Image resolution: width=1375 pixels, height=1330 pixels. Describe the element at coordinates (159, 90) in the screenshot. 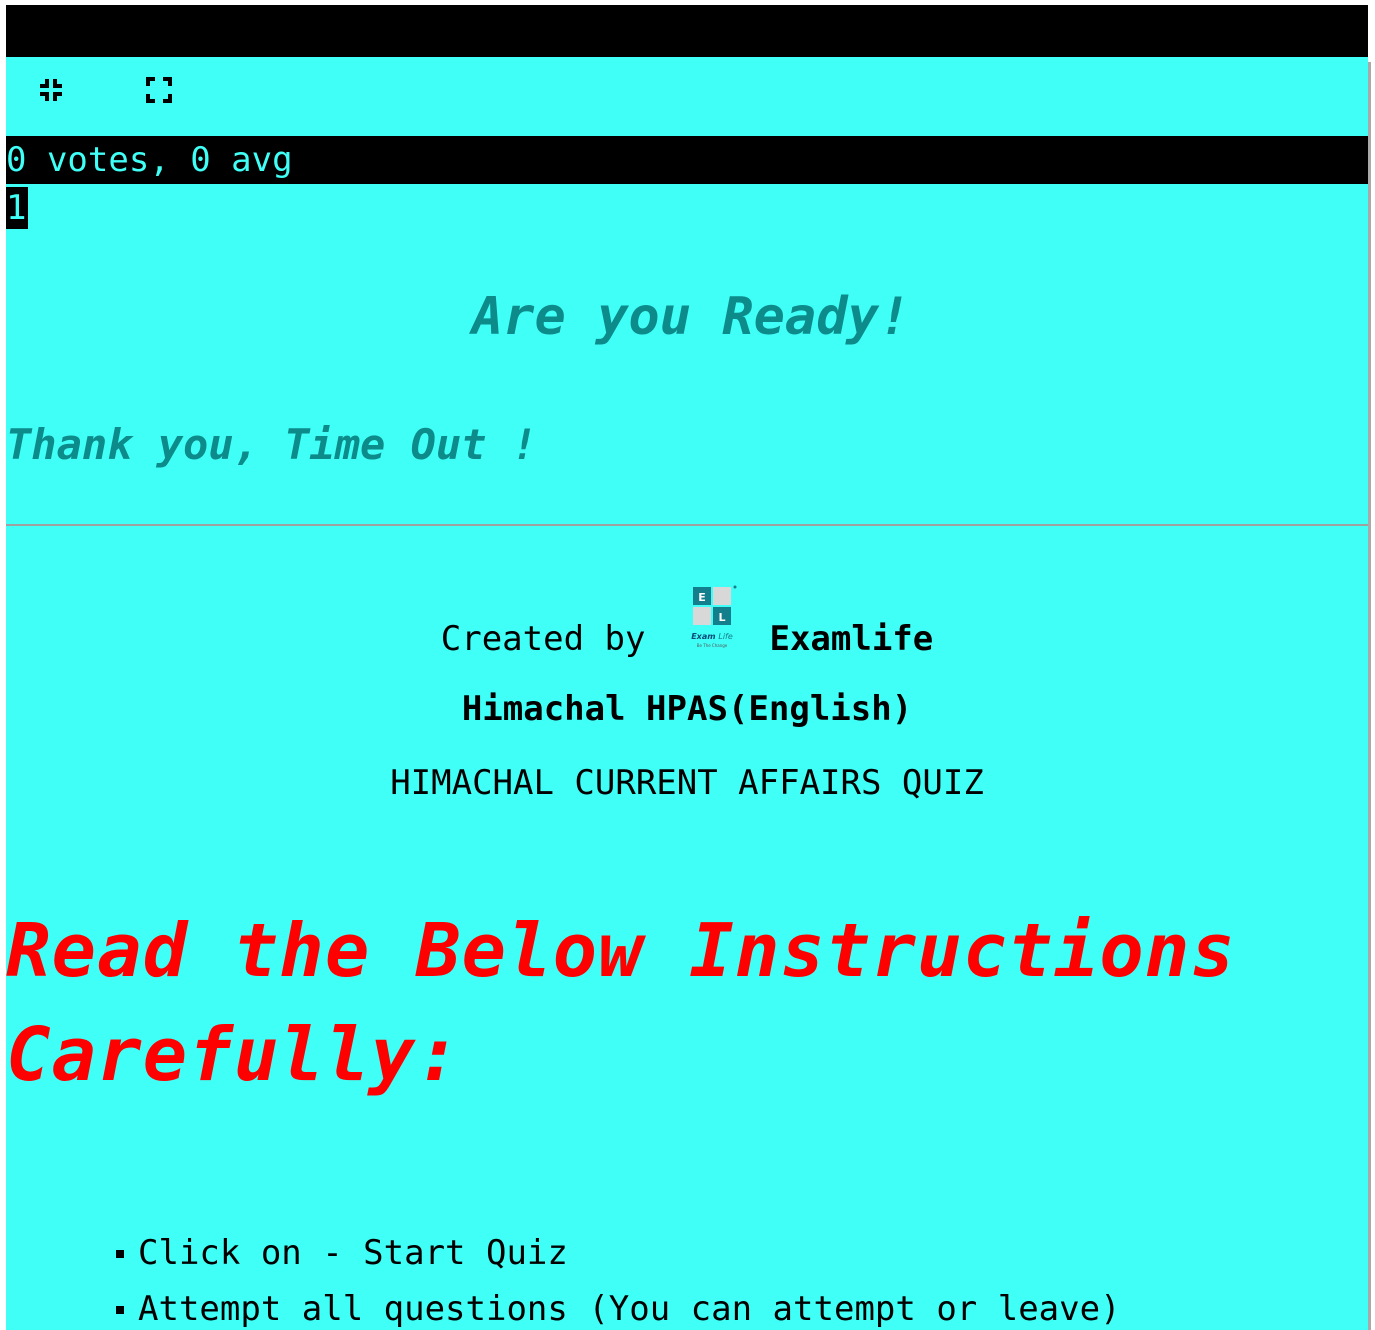

I see `fullscreen-icon` at that location.